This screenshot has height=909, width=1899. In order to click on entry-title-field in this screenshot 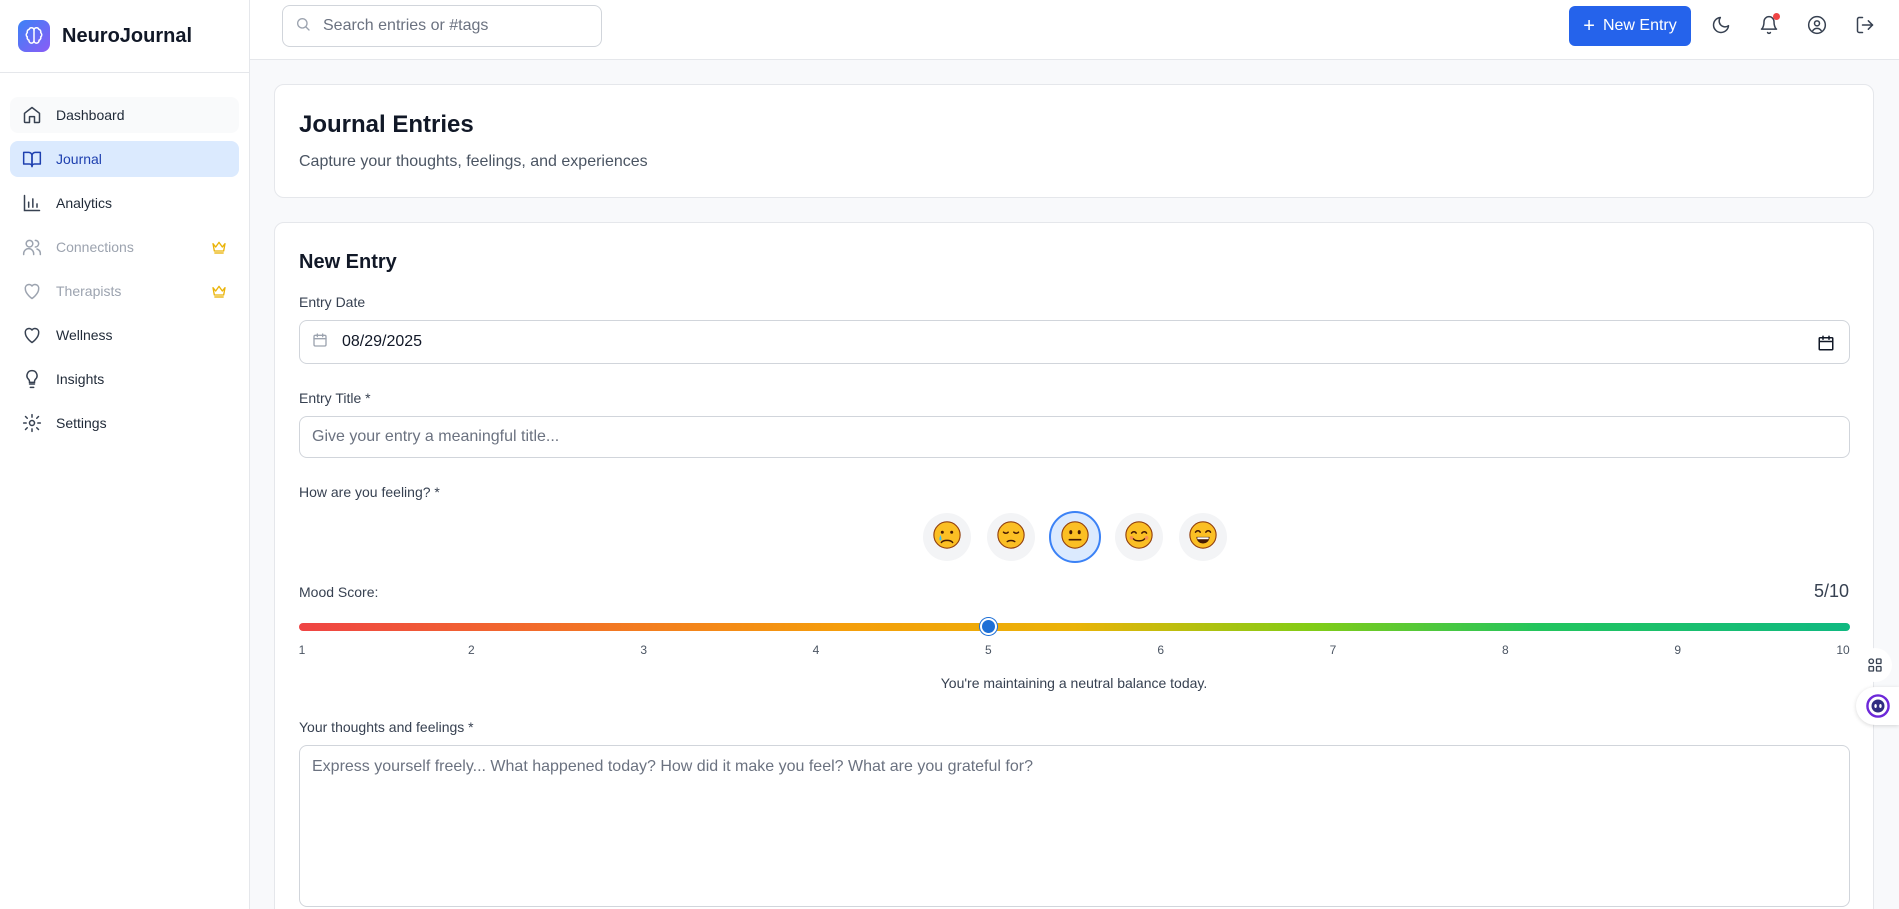, I will do `click(1074, 437)`.